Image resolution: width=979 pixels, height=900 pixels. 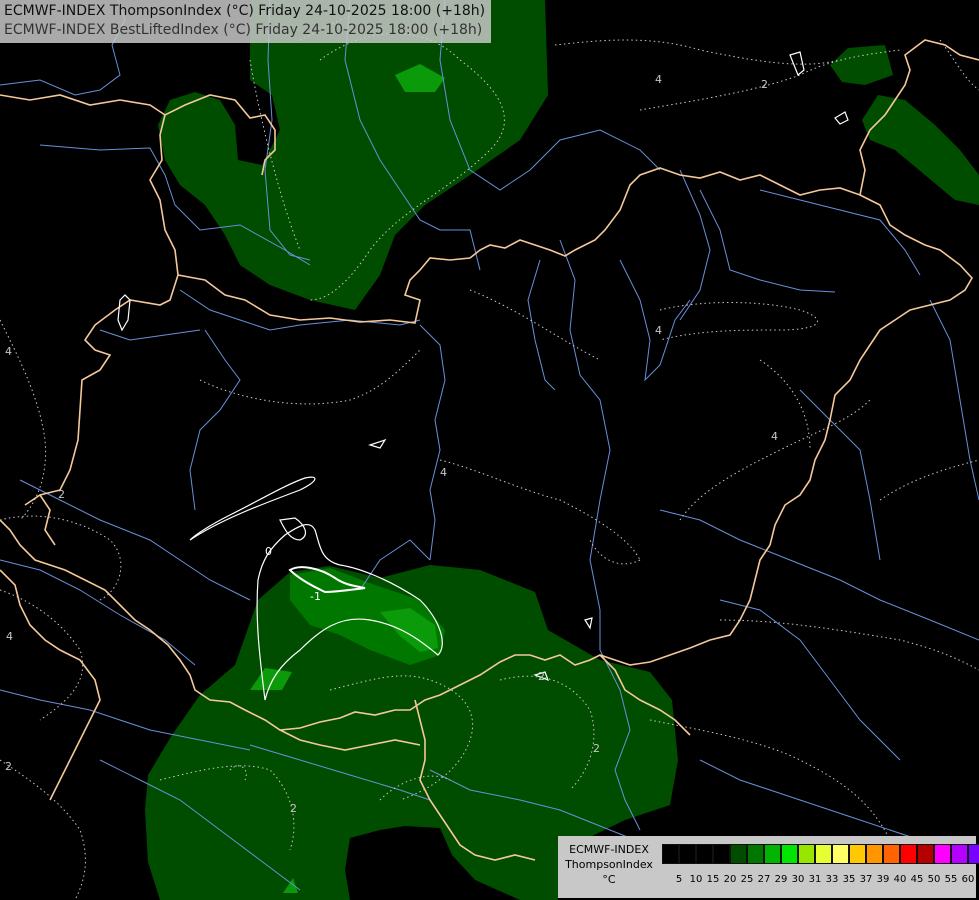 I want to click on legend-tick-label: 5, so click(x=679, y=879).